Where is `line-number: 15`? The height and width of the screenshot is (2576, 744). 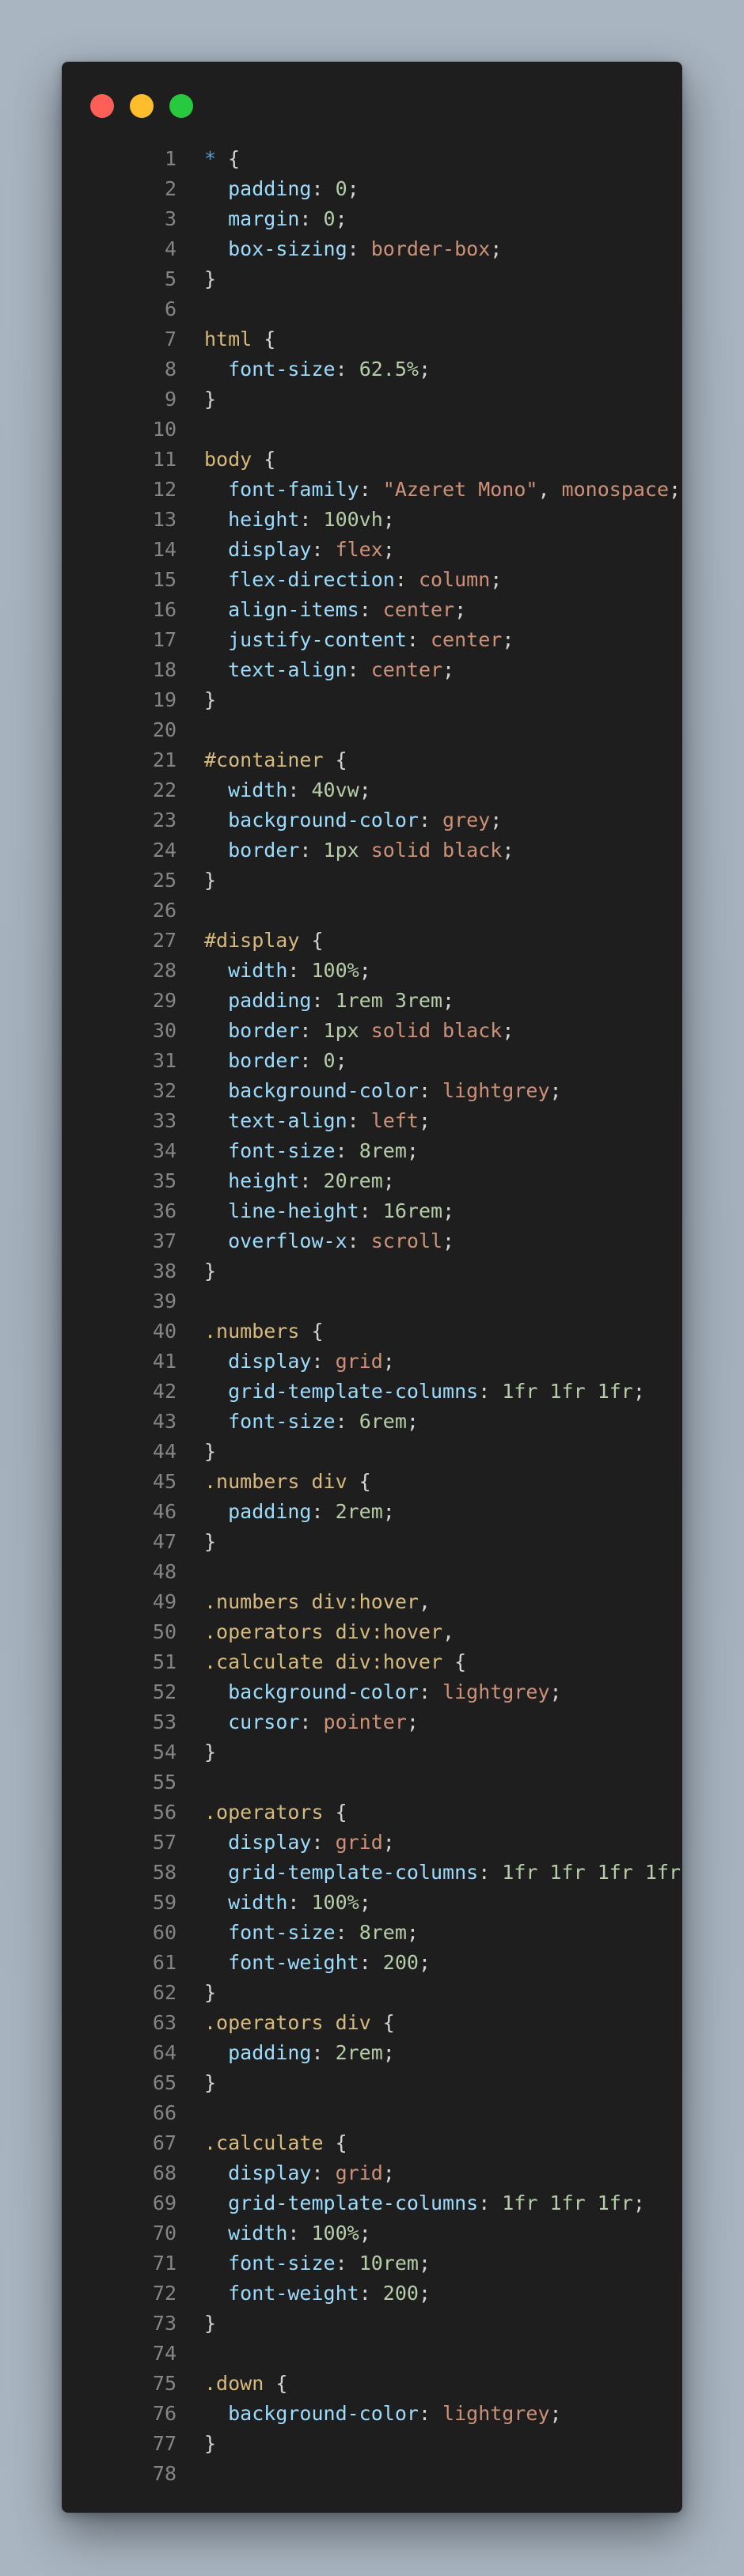 line-number: 15 is located at coordinates (164, 579).